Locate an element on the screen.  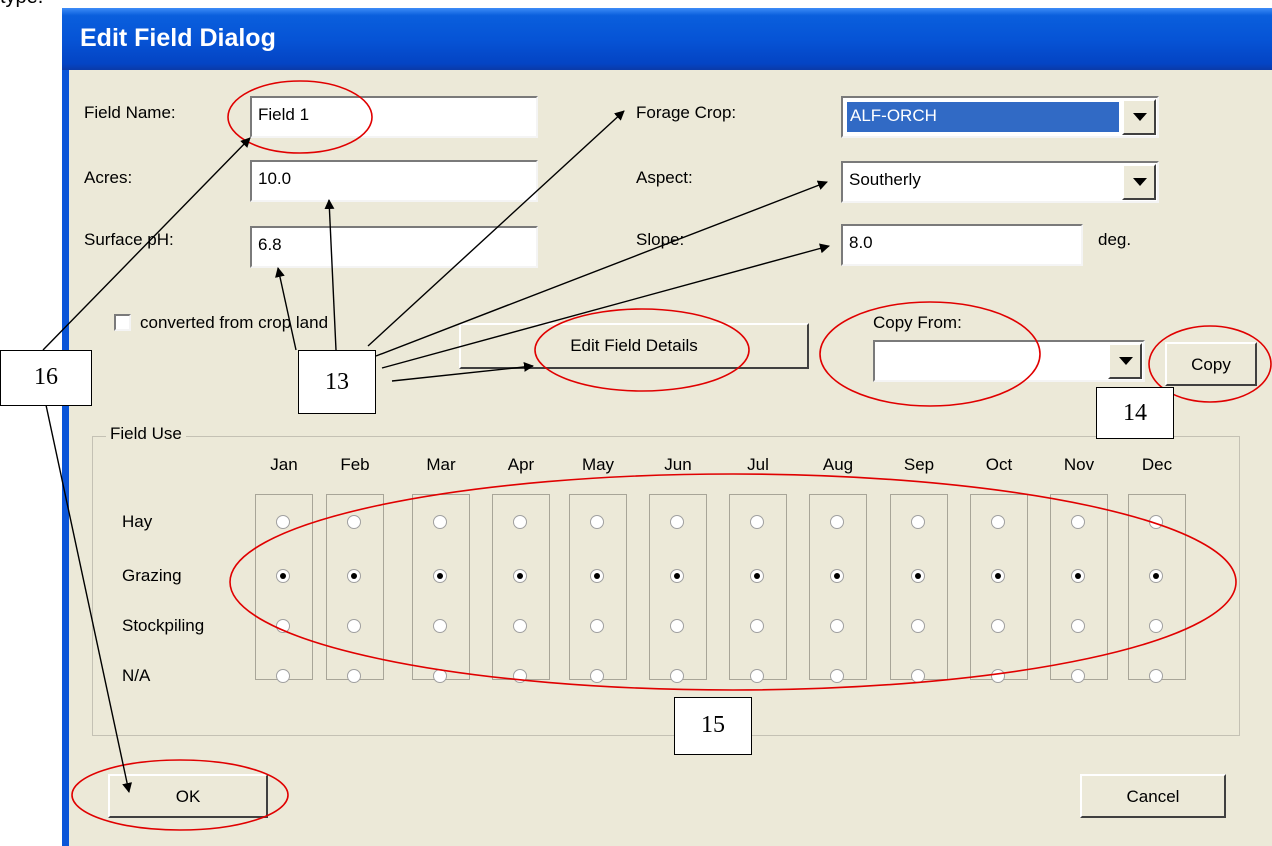
annotation-label-14: 14 is located at coordinates (1135, 413).